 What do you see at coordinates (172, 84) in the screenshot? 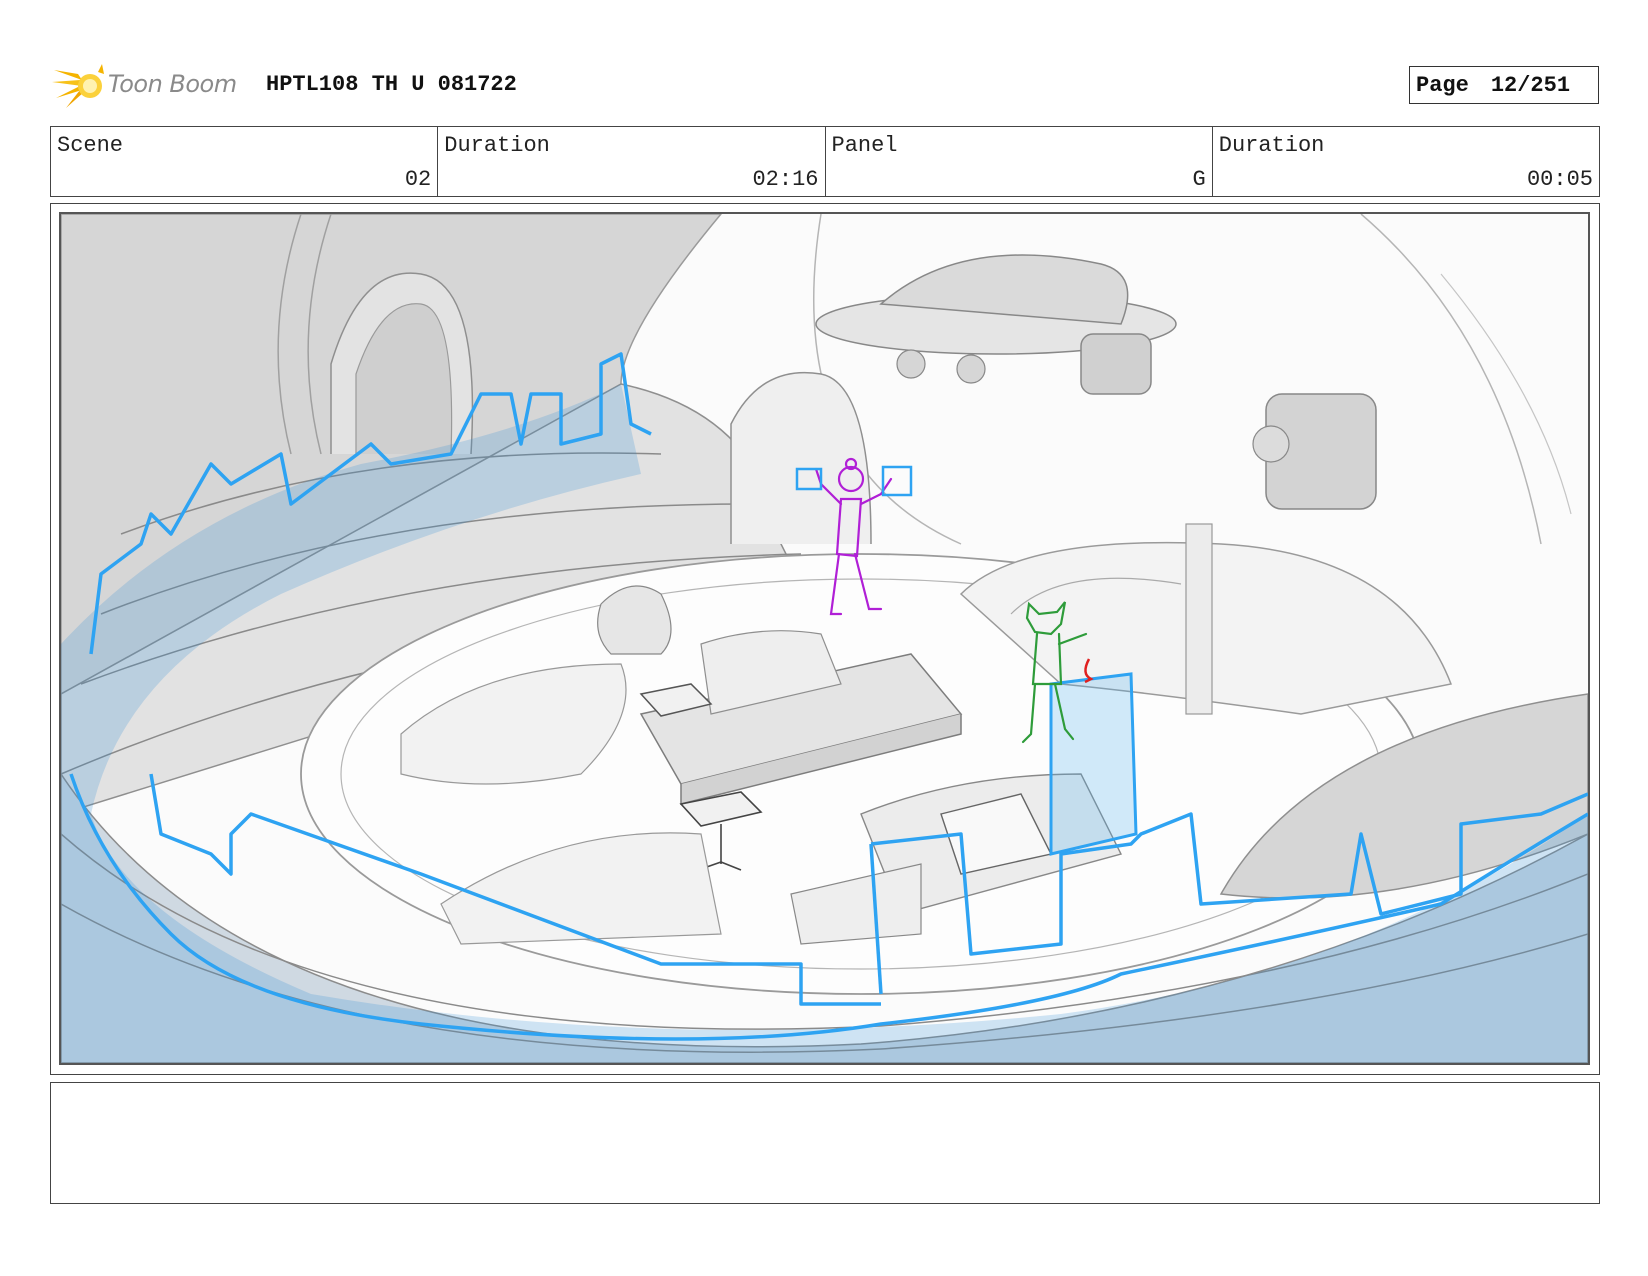
I see `logo-text: Toon Boom` at bounding box center [172, 84].